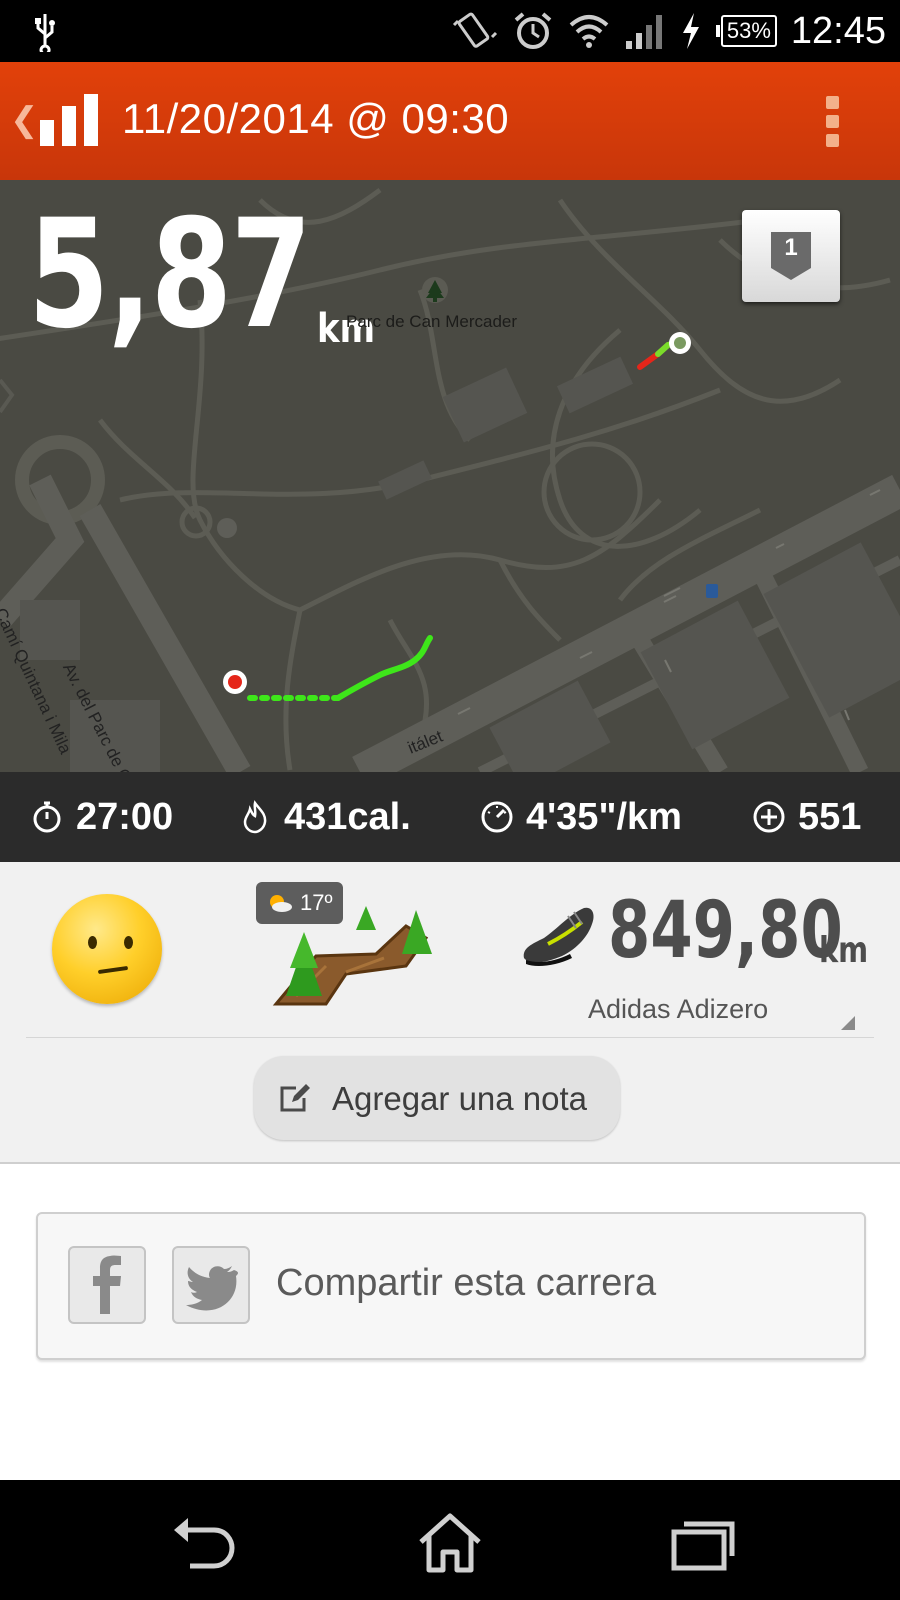 Image resolution: width=900 pixels, height=1600 pixels. I want to click on run-date-title: 11/20/2014 @ 09:30, so click(316, 118).